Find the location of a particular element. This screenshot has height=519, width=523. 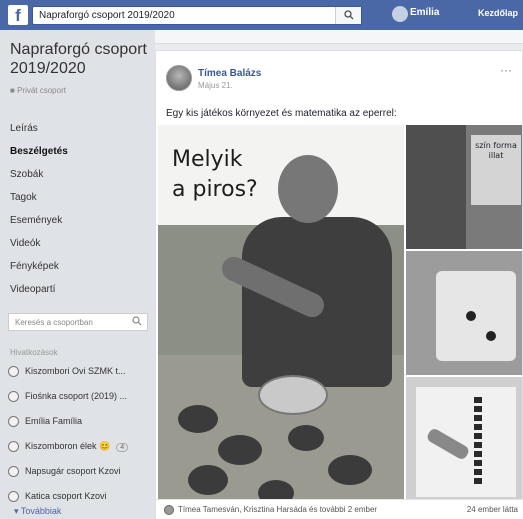

shortcut-label: Kiszomboron élek 😊 is located at coordinates (68, 446).